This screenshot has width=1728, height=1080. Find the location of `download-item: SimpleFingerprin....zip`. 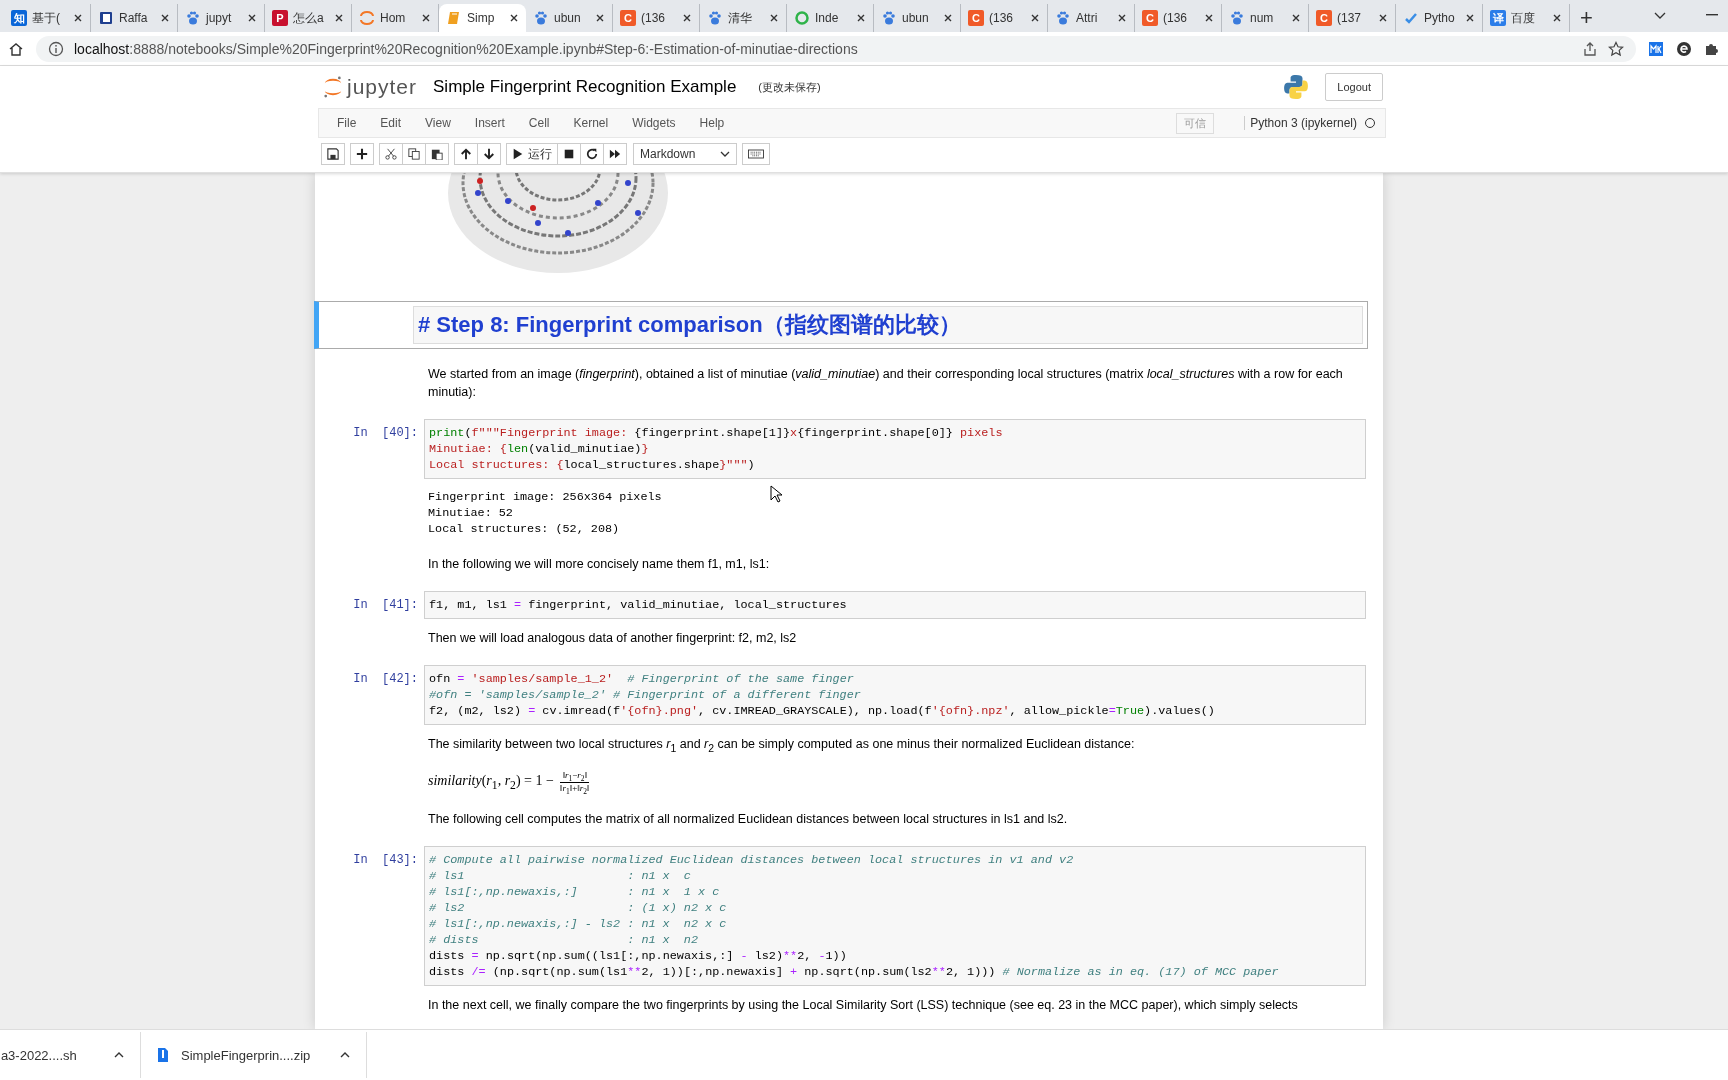

download-item: SimpleFingerprin....zip is located at coordinates (254, 1055).